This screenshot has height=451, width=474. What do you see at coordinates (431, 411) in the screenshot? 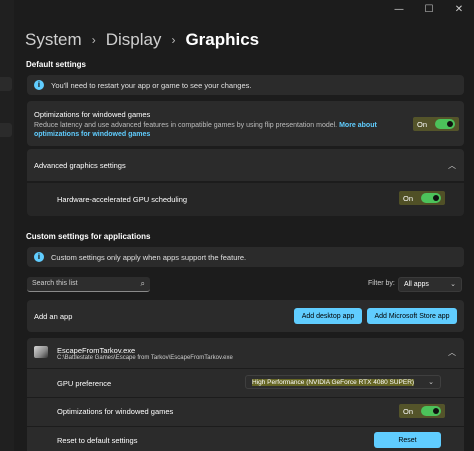
I see `app-windowed-toggle` at bounding box center [431, 411].